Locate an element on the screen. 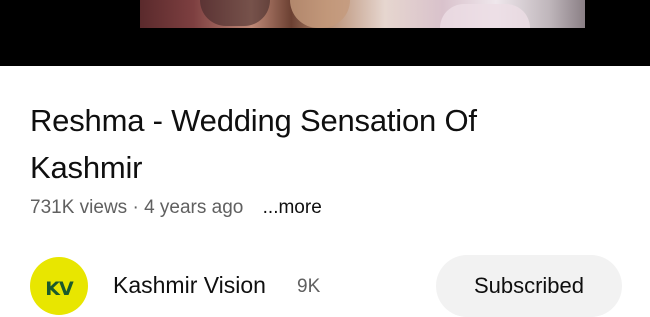 This screenshot has height=317, width=650. view-count: 731K views is located at coordinates (79, 207).